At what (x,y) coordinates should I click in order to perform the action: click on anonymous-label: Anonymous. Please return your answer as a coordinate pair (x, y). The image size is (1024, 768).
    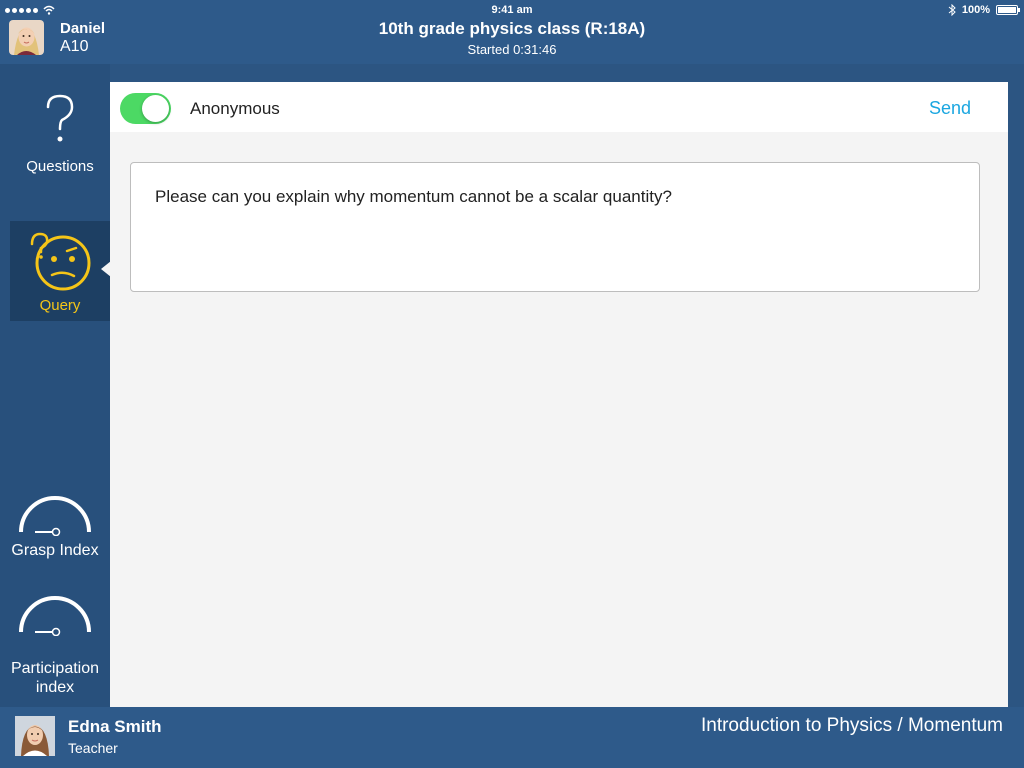
    Looking at the image, I should click on (235, 108).